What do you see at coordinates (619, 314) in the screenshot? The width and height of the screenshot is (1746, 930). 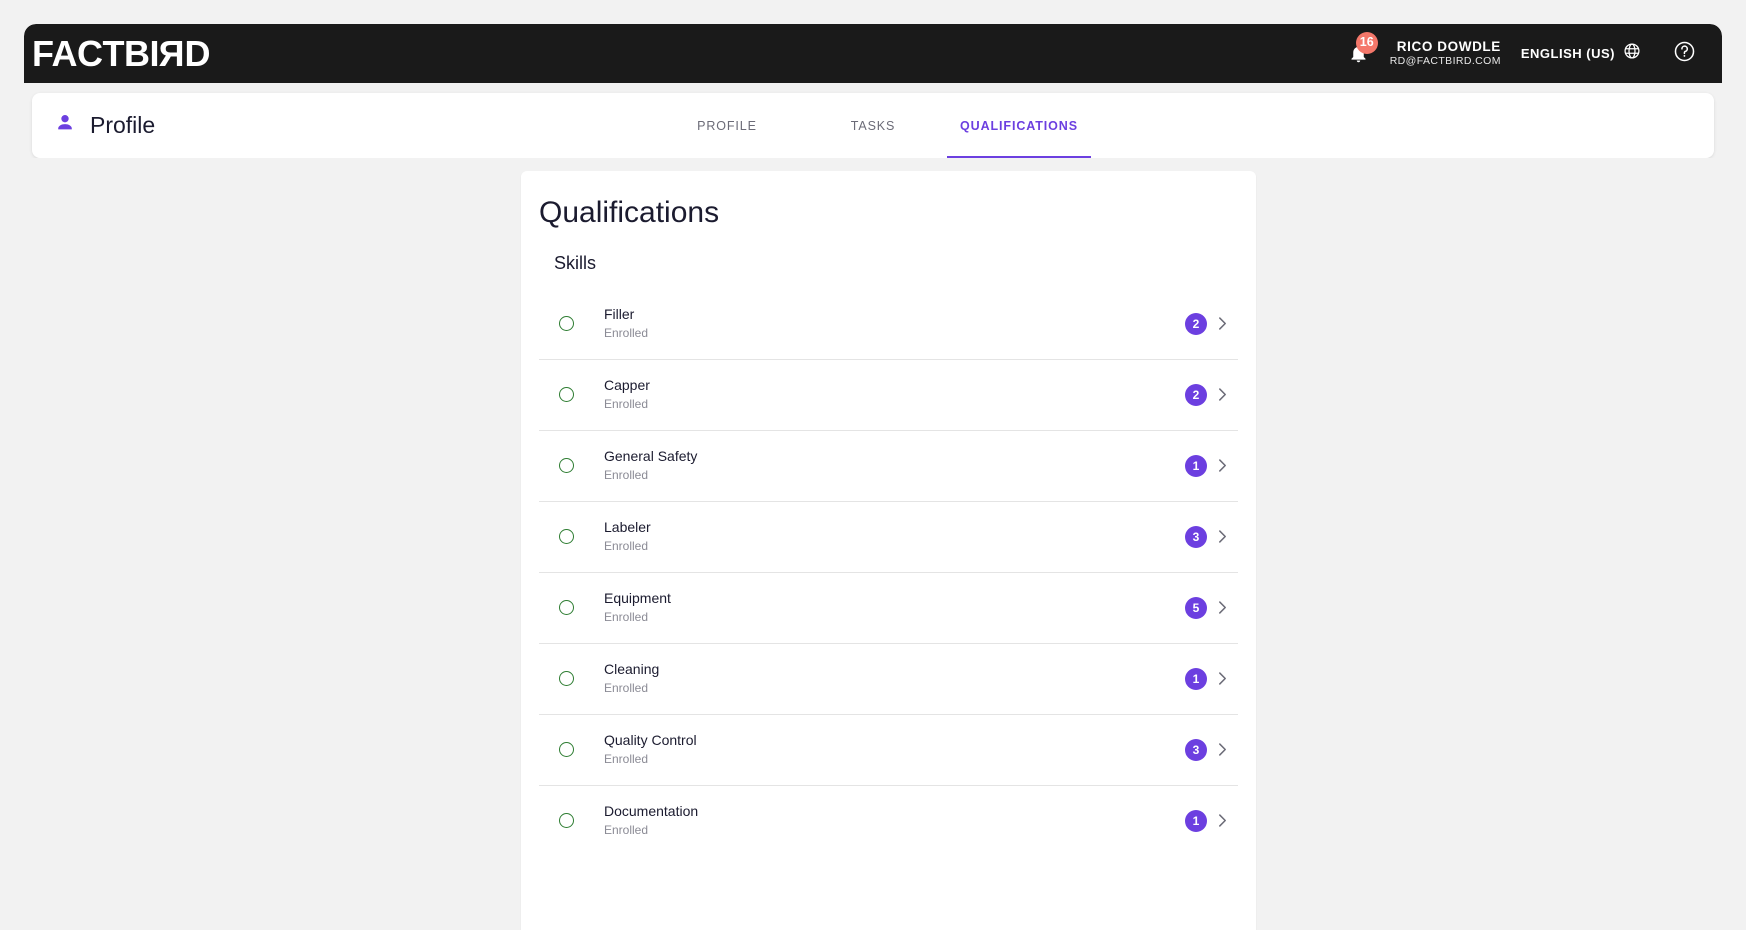 I see `skill-name: Filler` at bounding box center [619, 314].